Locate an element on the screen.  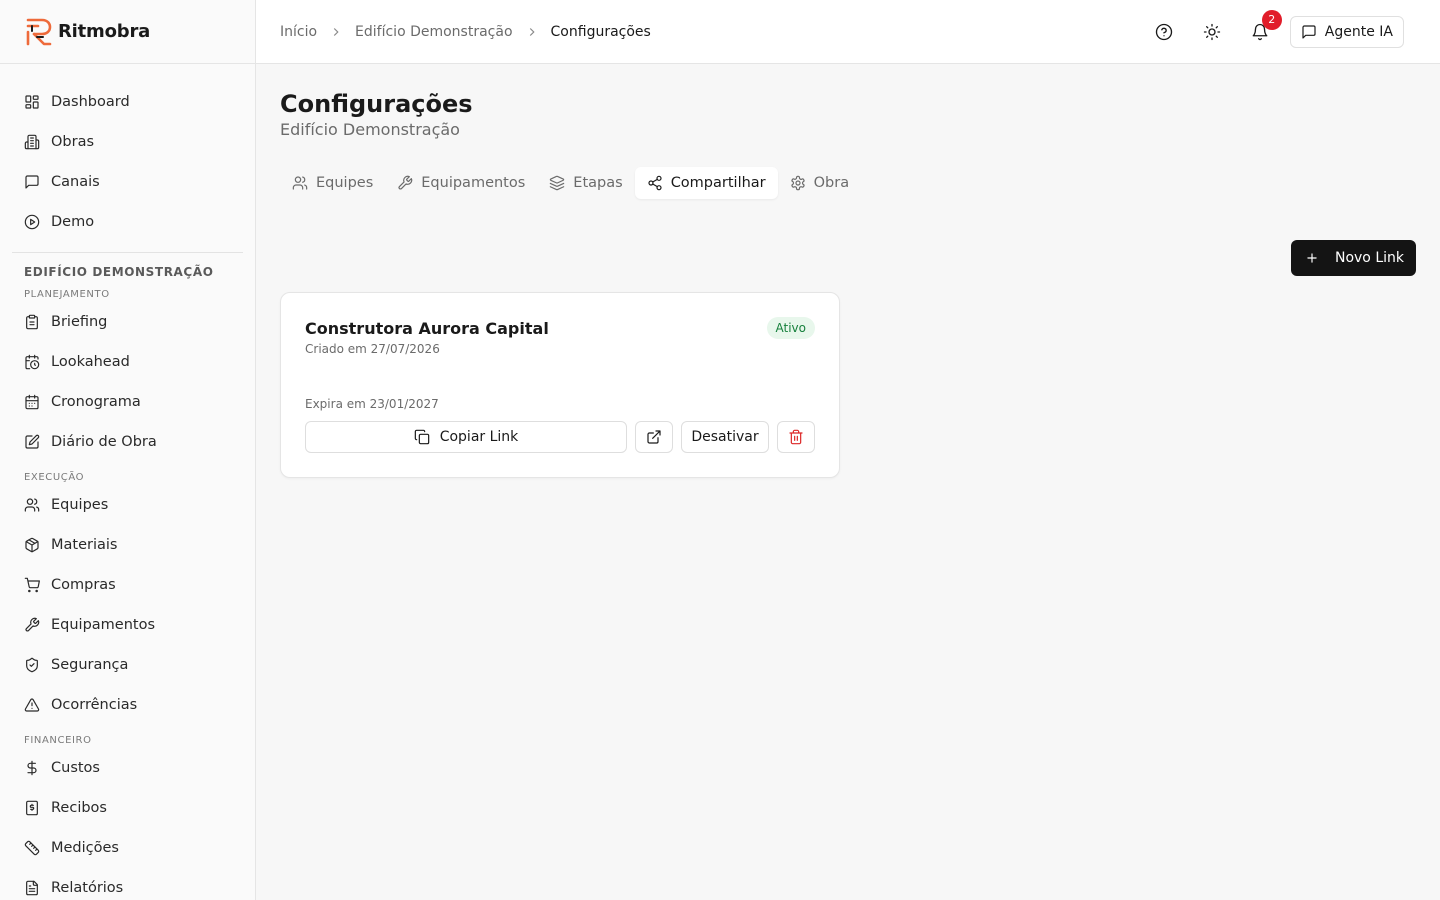
sidebar-item-label: Compras is located at coordinates (83, 585).